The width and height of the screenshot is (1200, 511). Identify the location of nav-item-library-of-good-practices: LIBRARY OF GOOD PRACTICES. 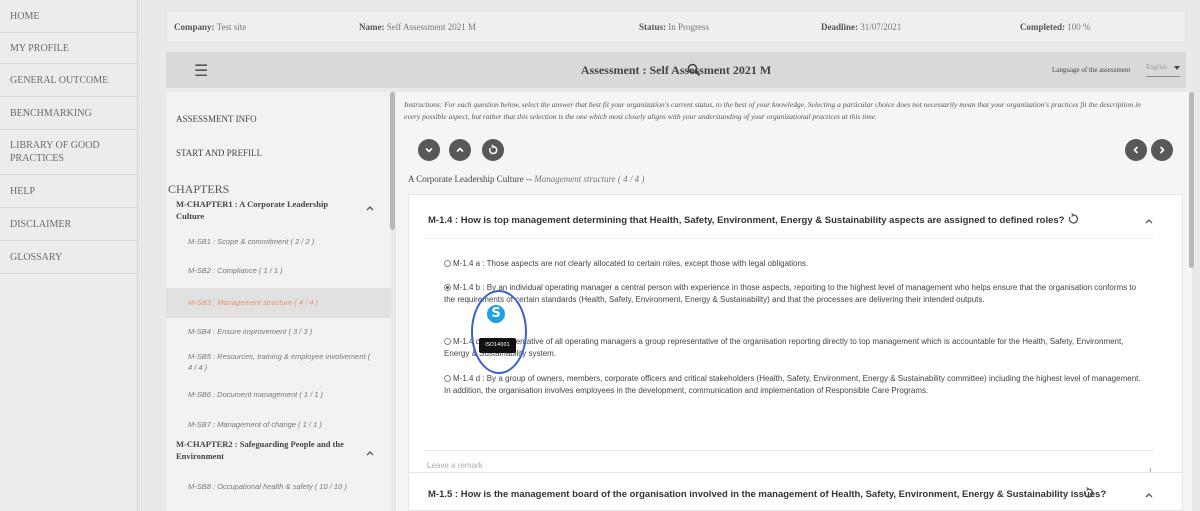
(68, 152).